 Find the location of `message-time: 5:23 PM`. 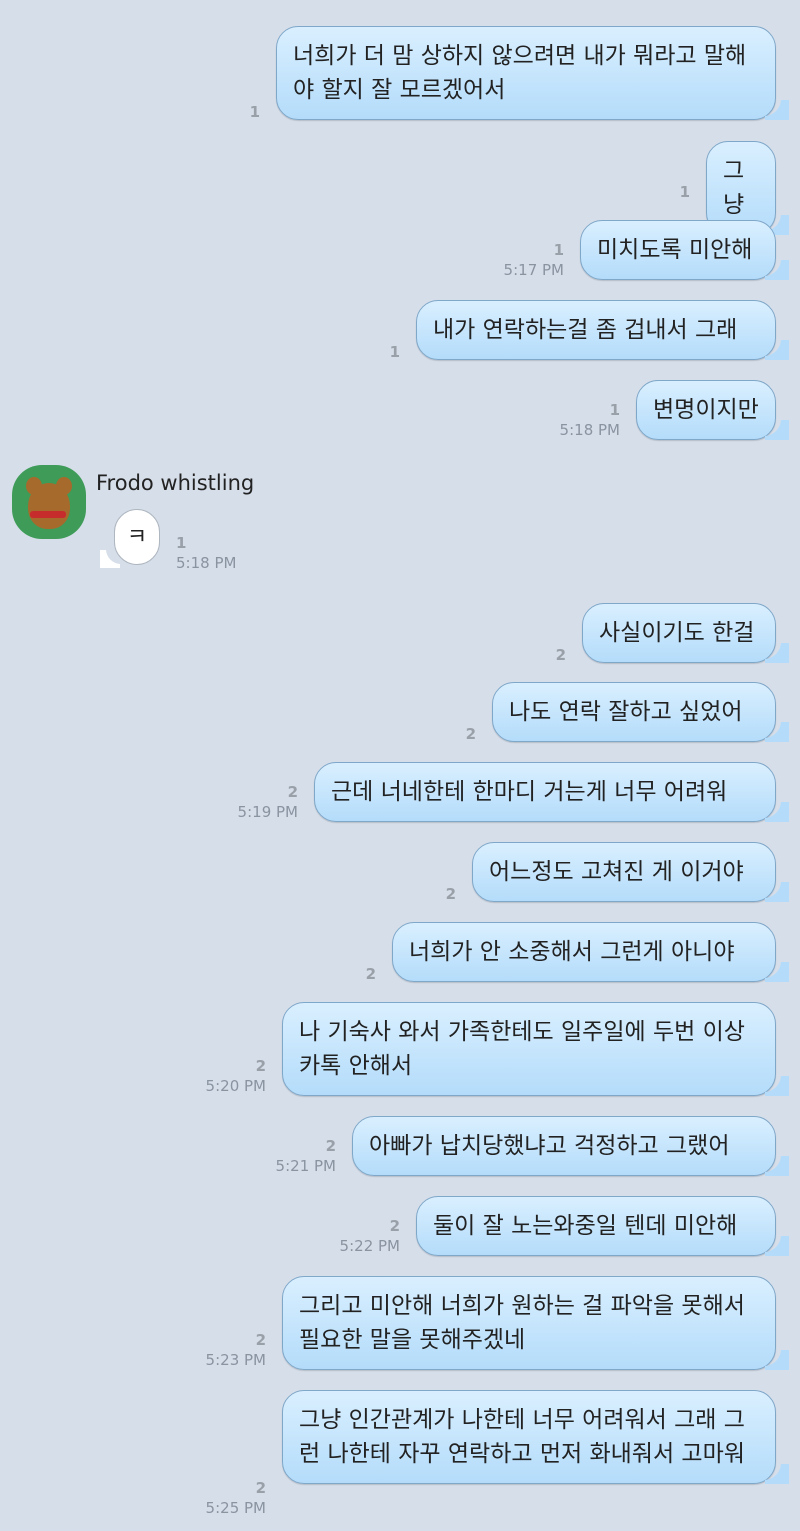

message-time: 5:23 PM is located at coordinates (235, 1360).